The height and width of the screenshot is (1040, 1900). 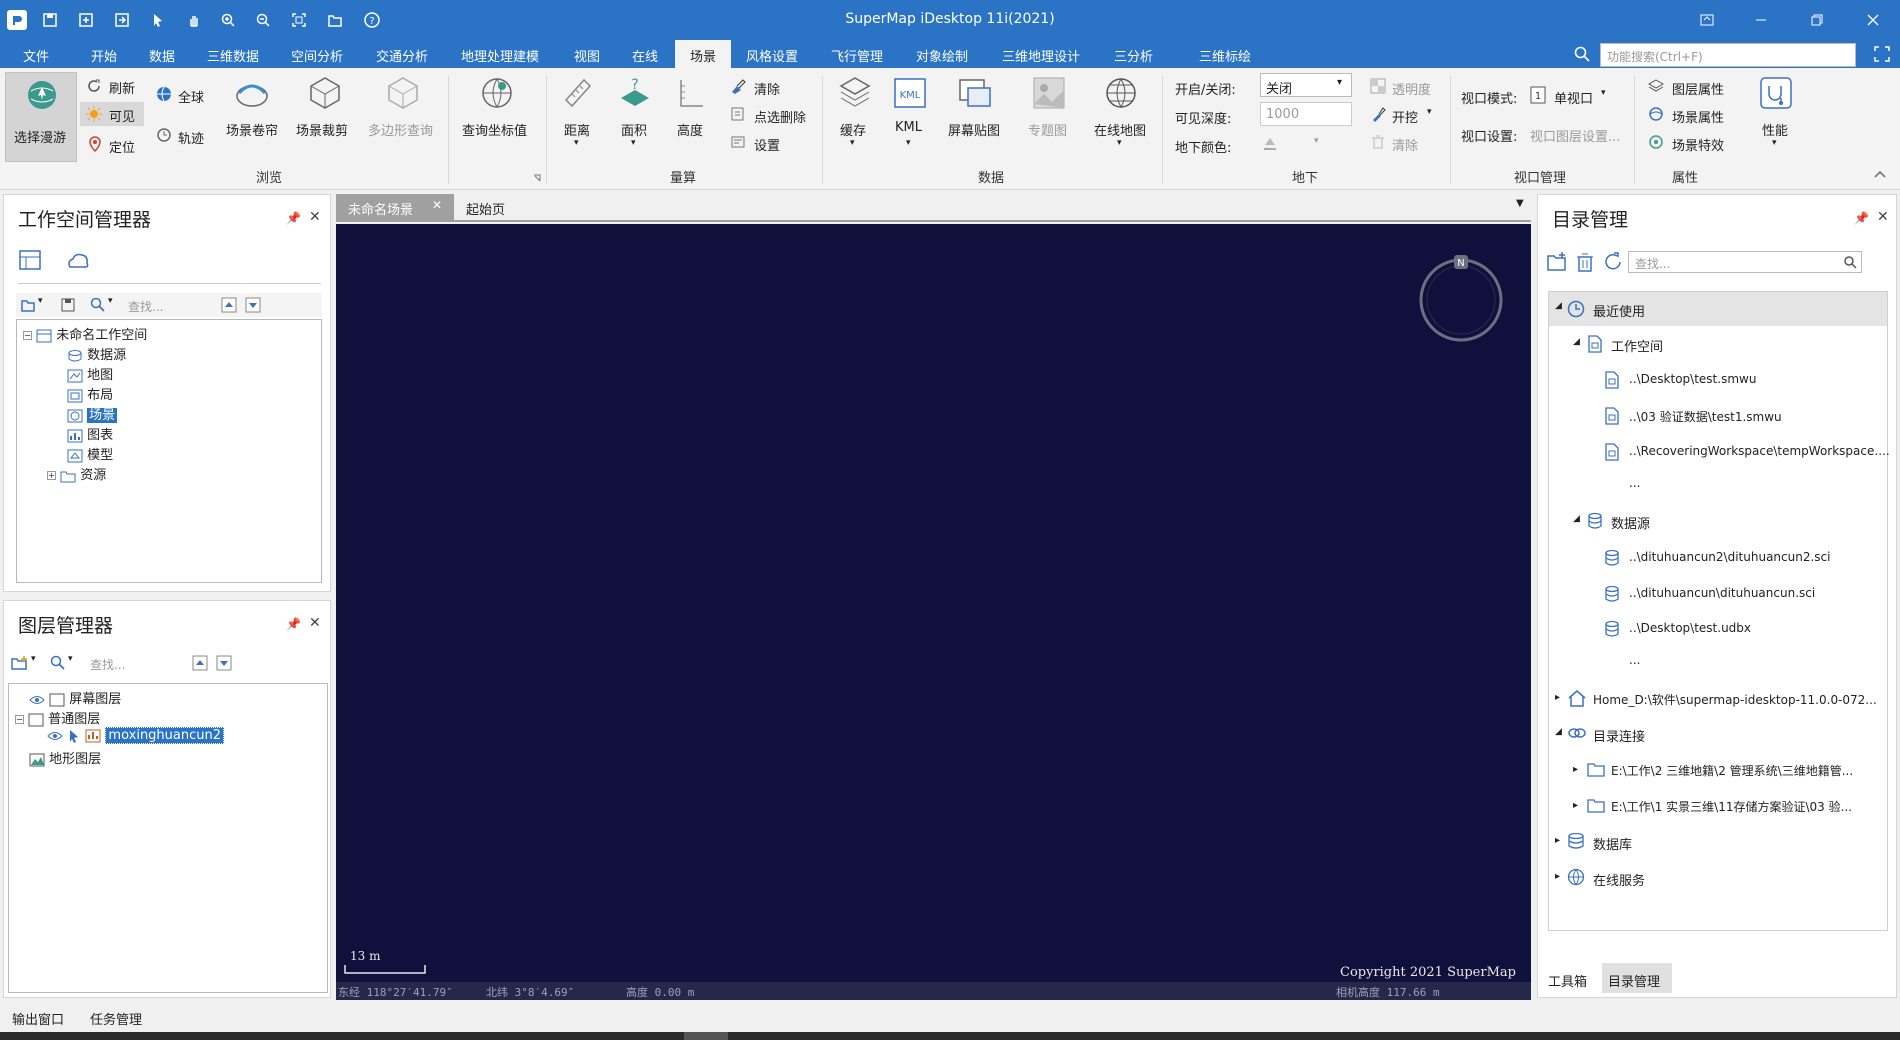 What do you see at coordinates (1718, 309) in the screenshot?
I see `catalog-node-recent: ◢ 最近使用` at bounding box center [1718, 309].